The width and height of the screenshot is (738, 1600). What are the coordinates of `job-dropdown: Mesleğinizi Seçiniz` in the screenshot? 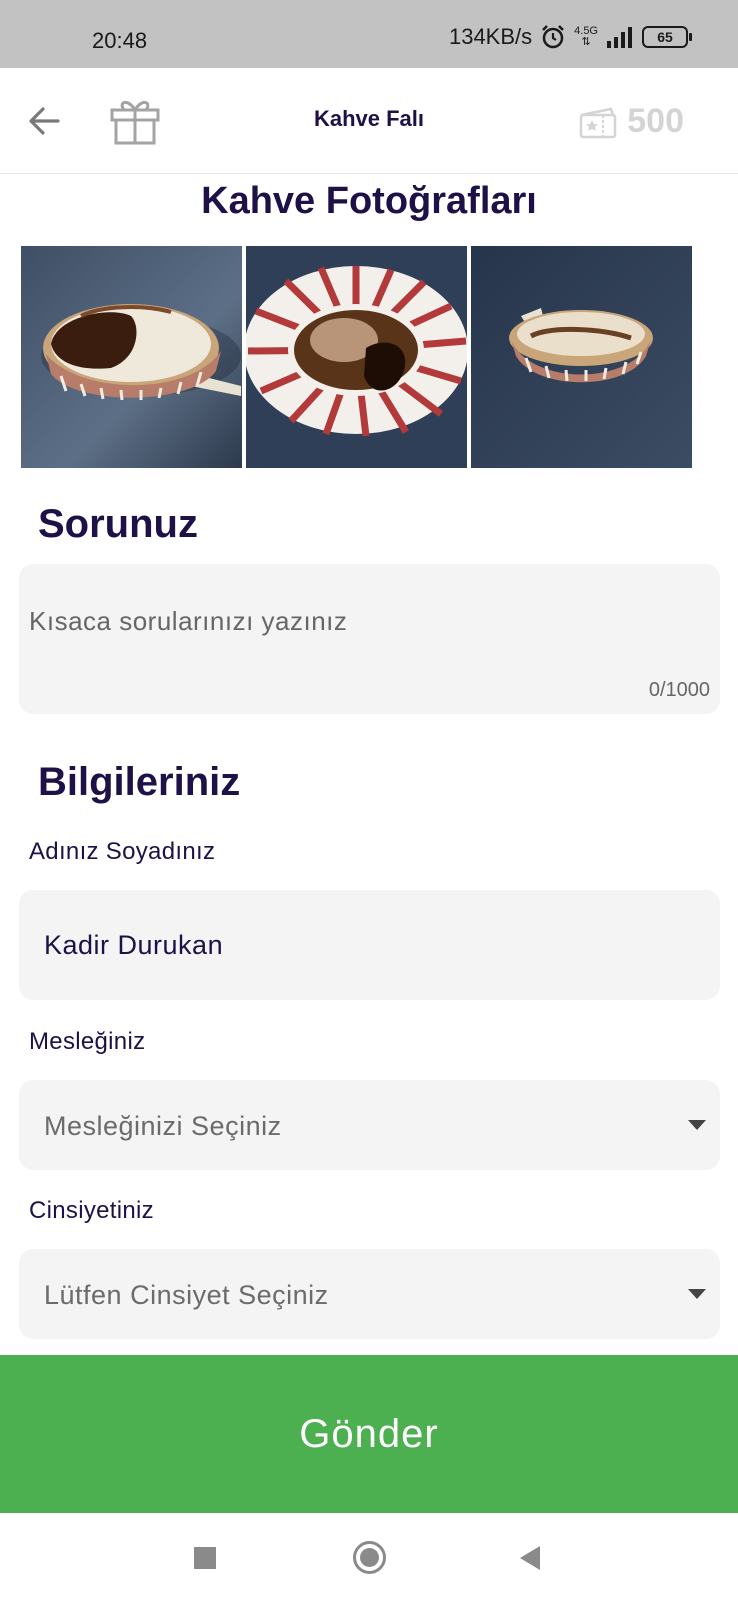 It's located at (369, 1125).